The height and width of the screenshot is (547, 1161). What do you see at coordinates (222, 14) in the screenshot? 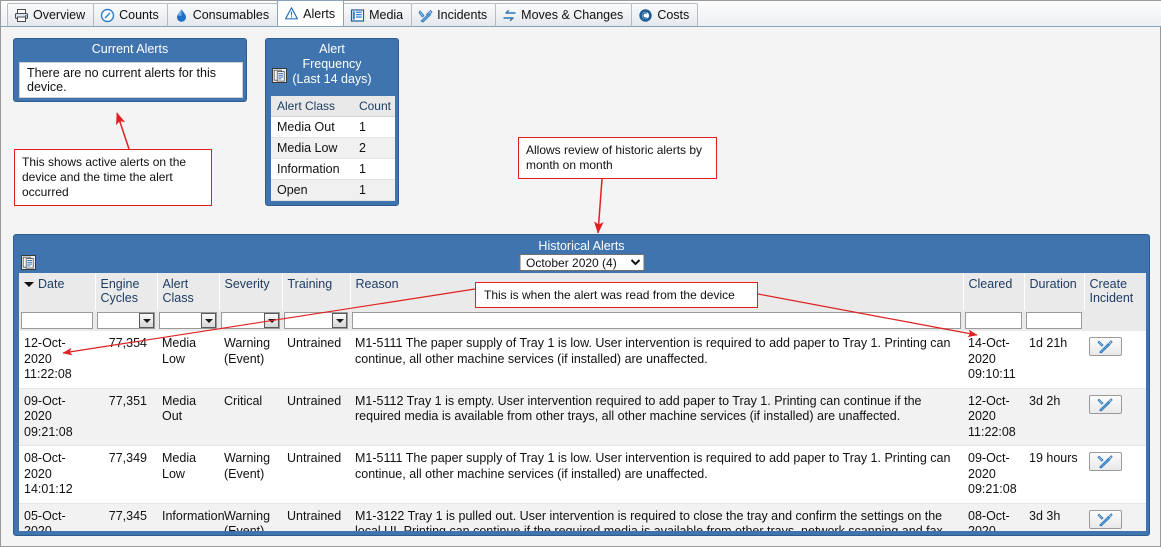
I see `tab-consumables: Consumables` at bounding box center [222, 14].